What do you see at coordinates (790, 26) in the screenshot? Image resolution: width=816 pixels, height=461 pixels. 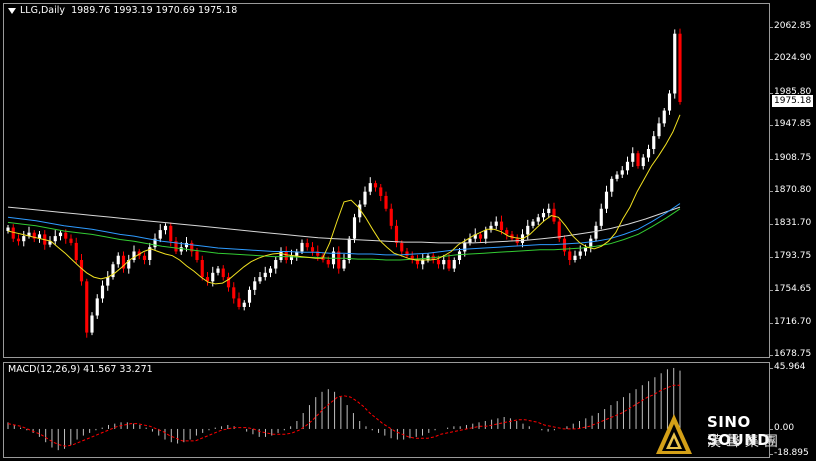 I see `price-tick-label: 2062.85` at bounding box center [790, 26].